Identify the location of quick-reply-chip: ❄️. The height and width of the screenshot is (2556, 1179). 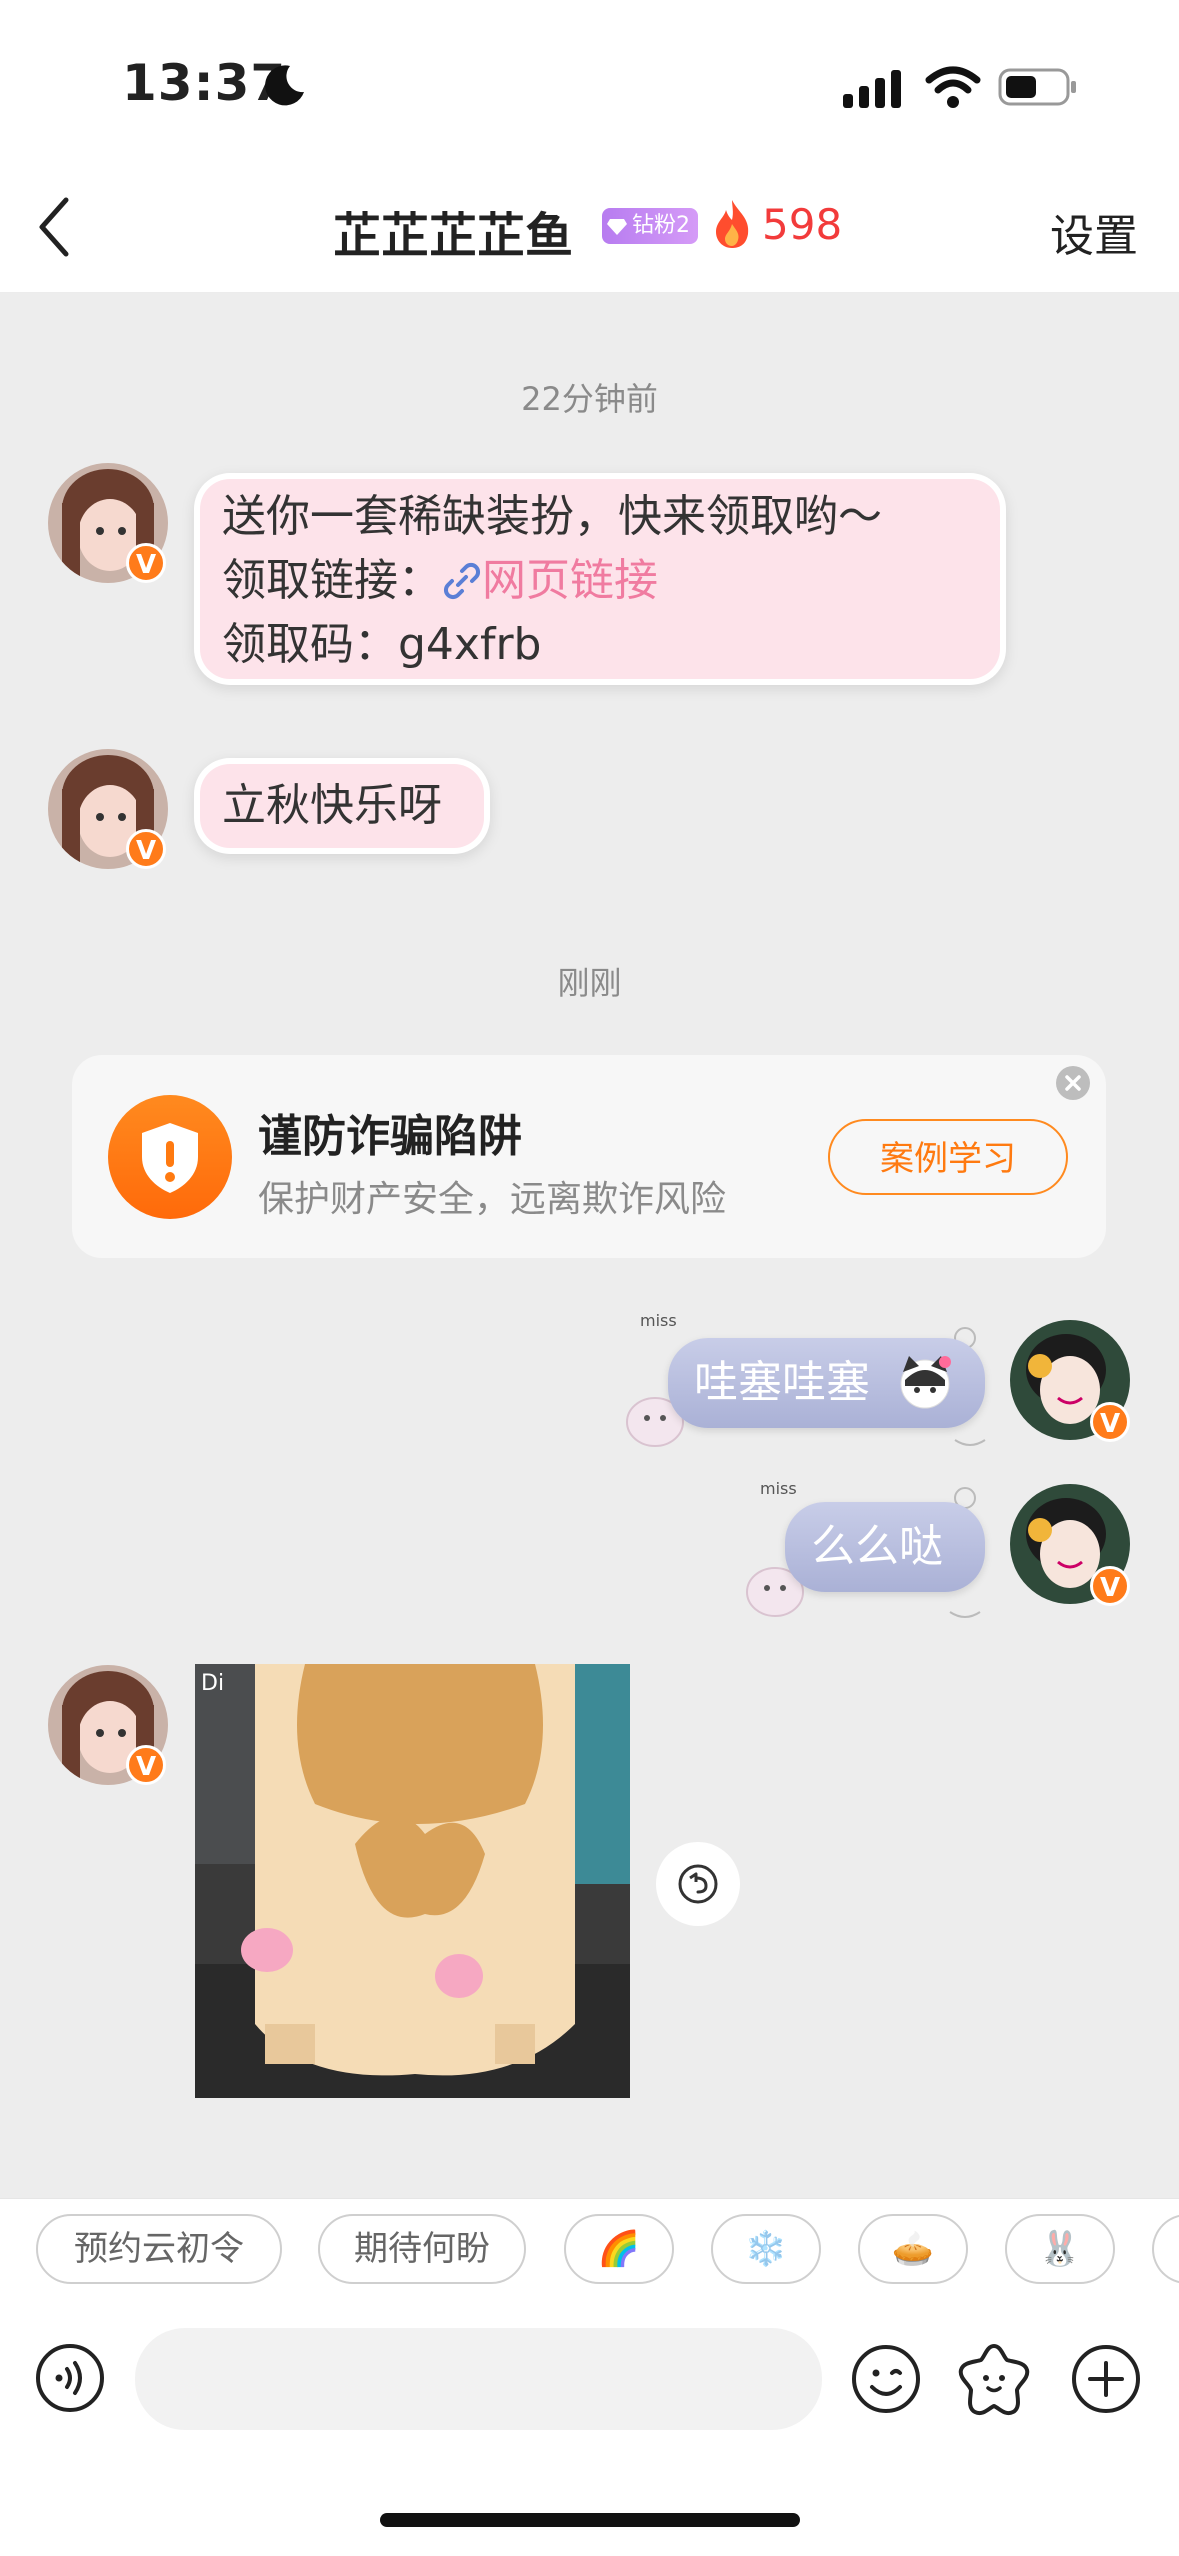
(766, 2249).